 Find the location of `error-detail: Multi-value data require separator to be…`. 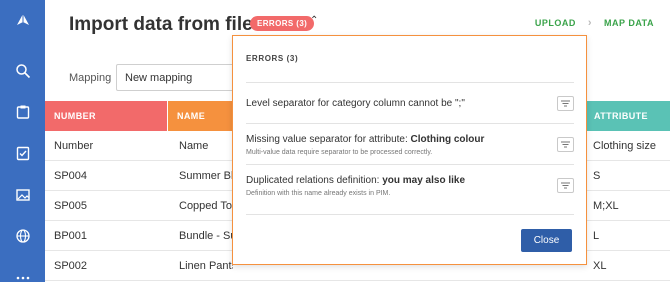

error-detail: Multi-value data require separator to be… is located at coordinates (339, 152).